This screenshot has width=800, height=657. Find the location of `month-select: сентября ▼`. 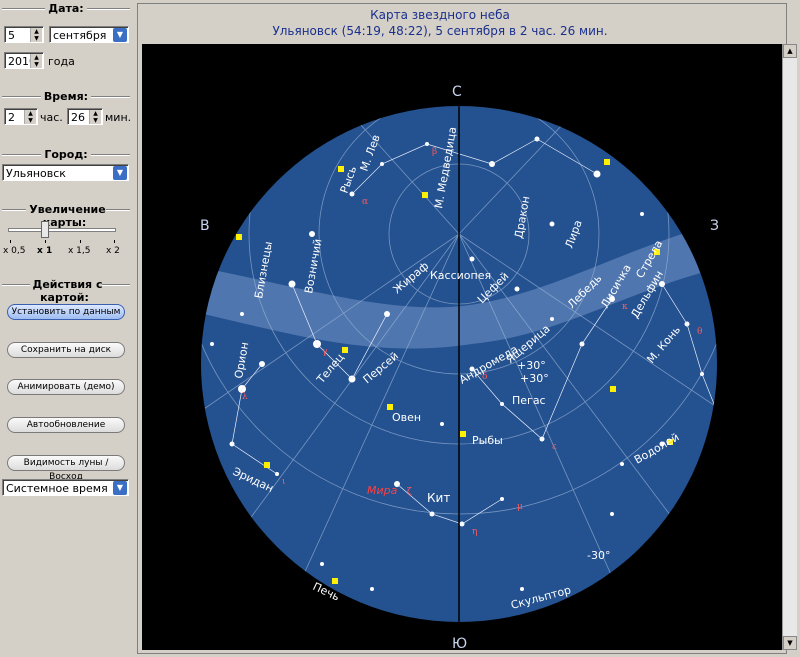

month-select: сентября ▼ is located at coordinates (89, 34).